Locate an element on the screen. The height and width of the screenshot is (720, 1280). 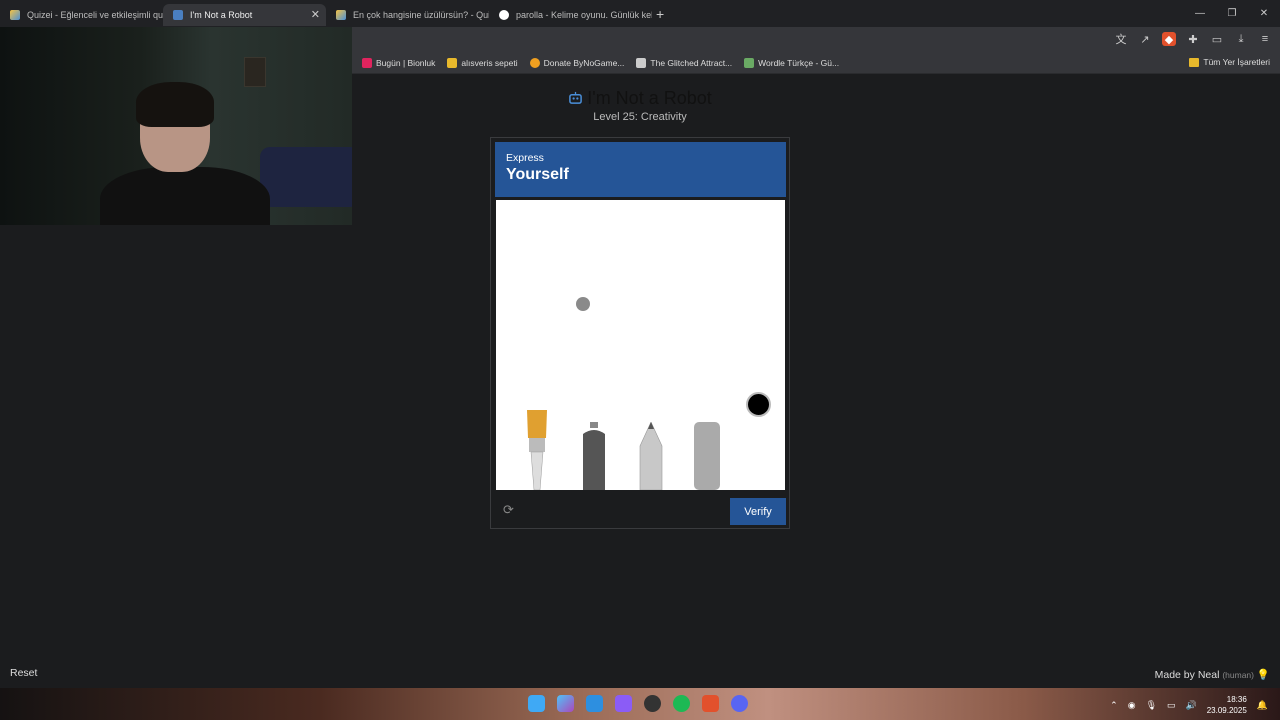
close-window-button: ✕ is located at coordinates (1264, 13).